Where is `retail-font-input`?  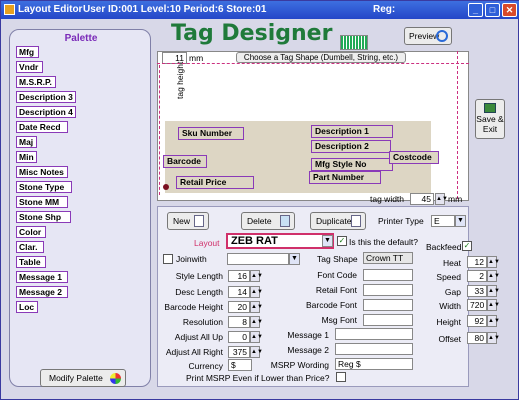
retail-font-input is located at coordinates (388, 290).